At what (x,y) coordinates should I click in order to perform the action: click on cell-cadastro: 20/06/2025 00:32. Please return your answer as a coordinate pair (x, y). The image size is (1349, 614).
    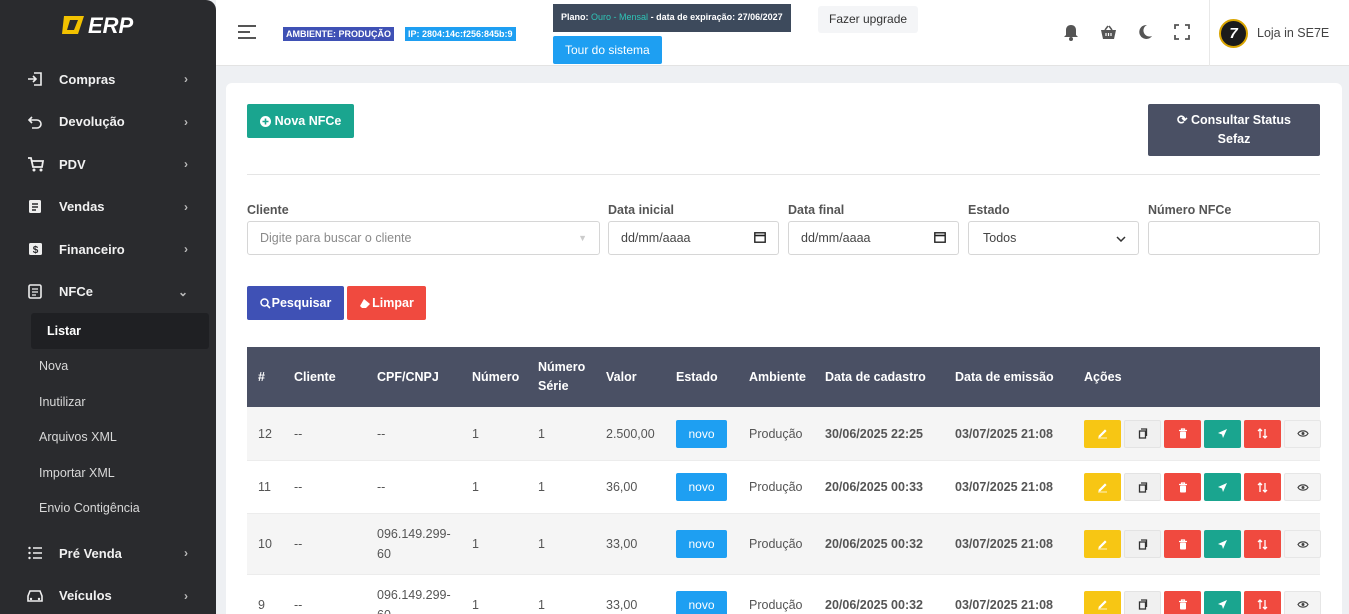
    Looking at the image, I should click on (874, 604).